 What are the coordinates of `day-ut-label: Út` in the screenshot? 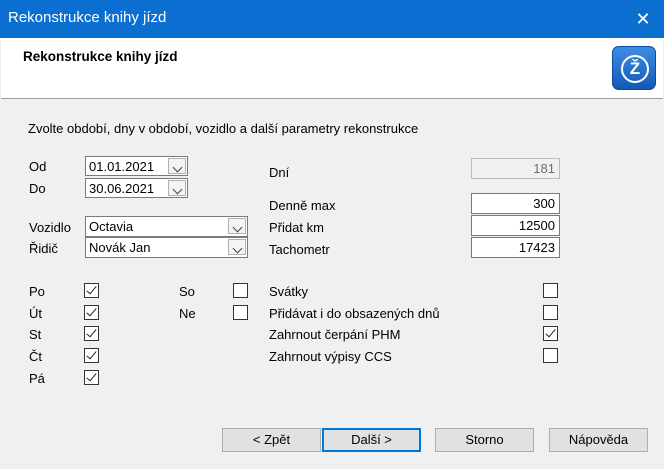 It's located at (35, 313).